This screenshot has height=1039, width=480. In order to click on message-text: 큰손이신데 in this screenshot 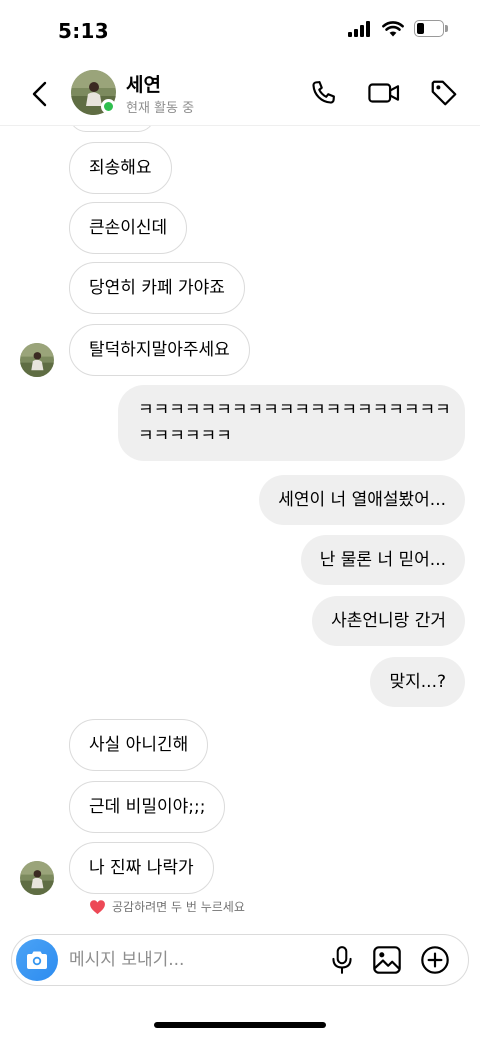, I will do `click(128, 228)`.